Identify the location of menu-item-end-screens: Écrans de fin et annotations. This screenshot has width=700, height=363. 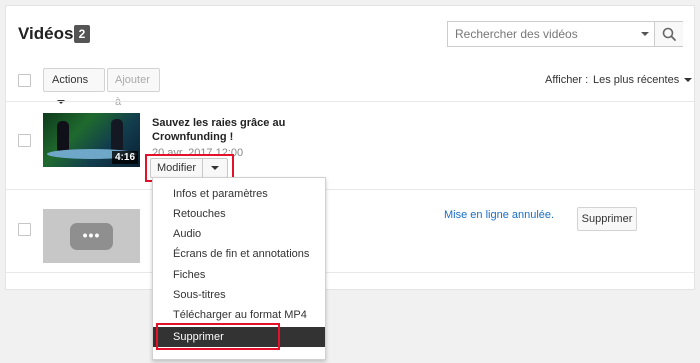
(239, 254).